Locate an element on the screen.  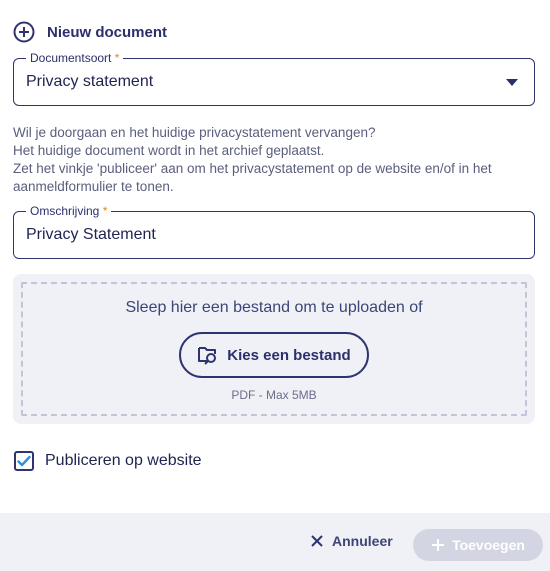
folder-search-icon is located at coordinates (207, 356).